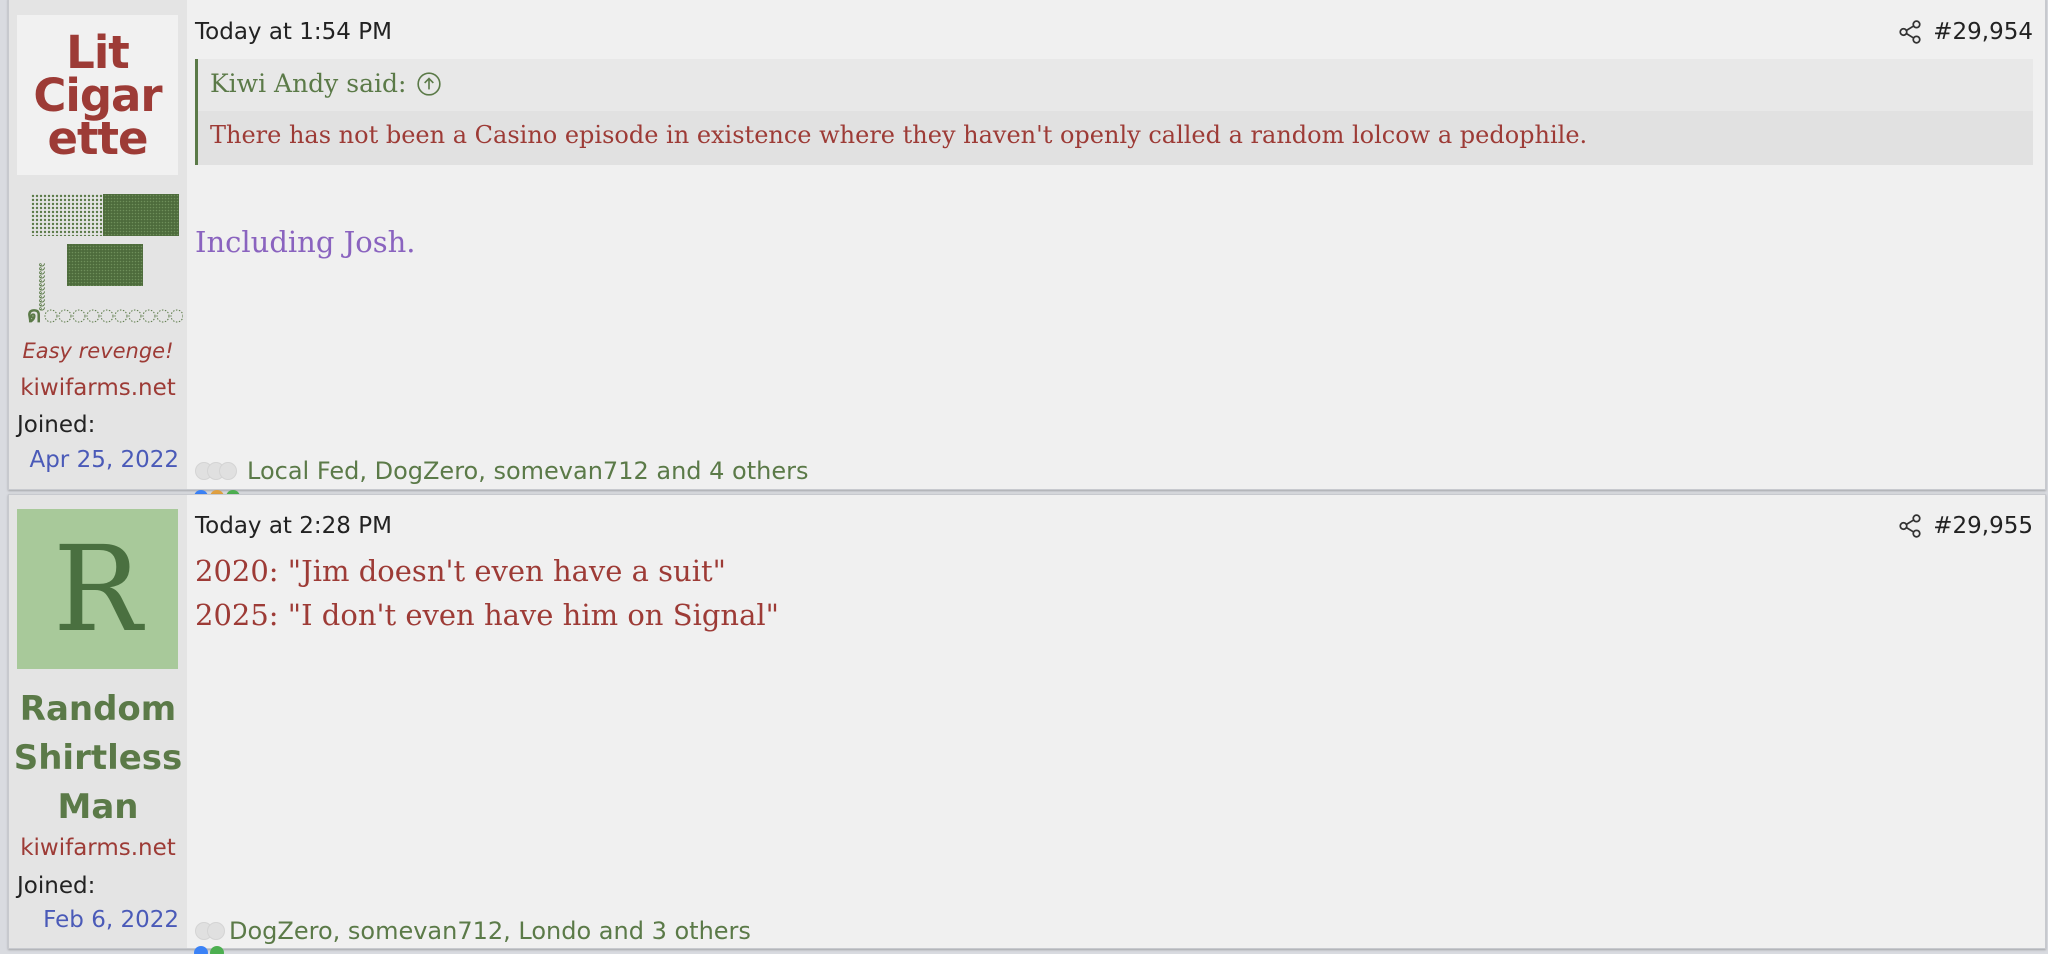  I want to click on reactions-bar: DogZero, somevan712, Londo and 3 others, so click(473, 931).